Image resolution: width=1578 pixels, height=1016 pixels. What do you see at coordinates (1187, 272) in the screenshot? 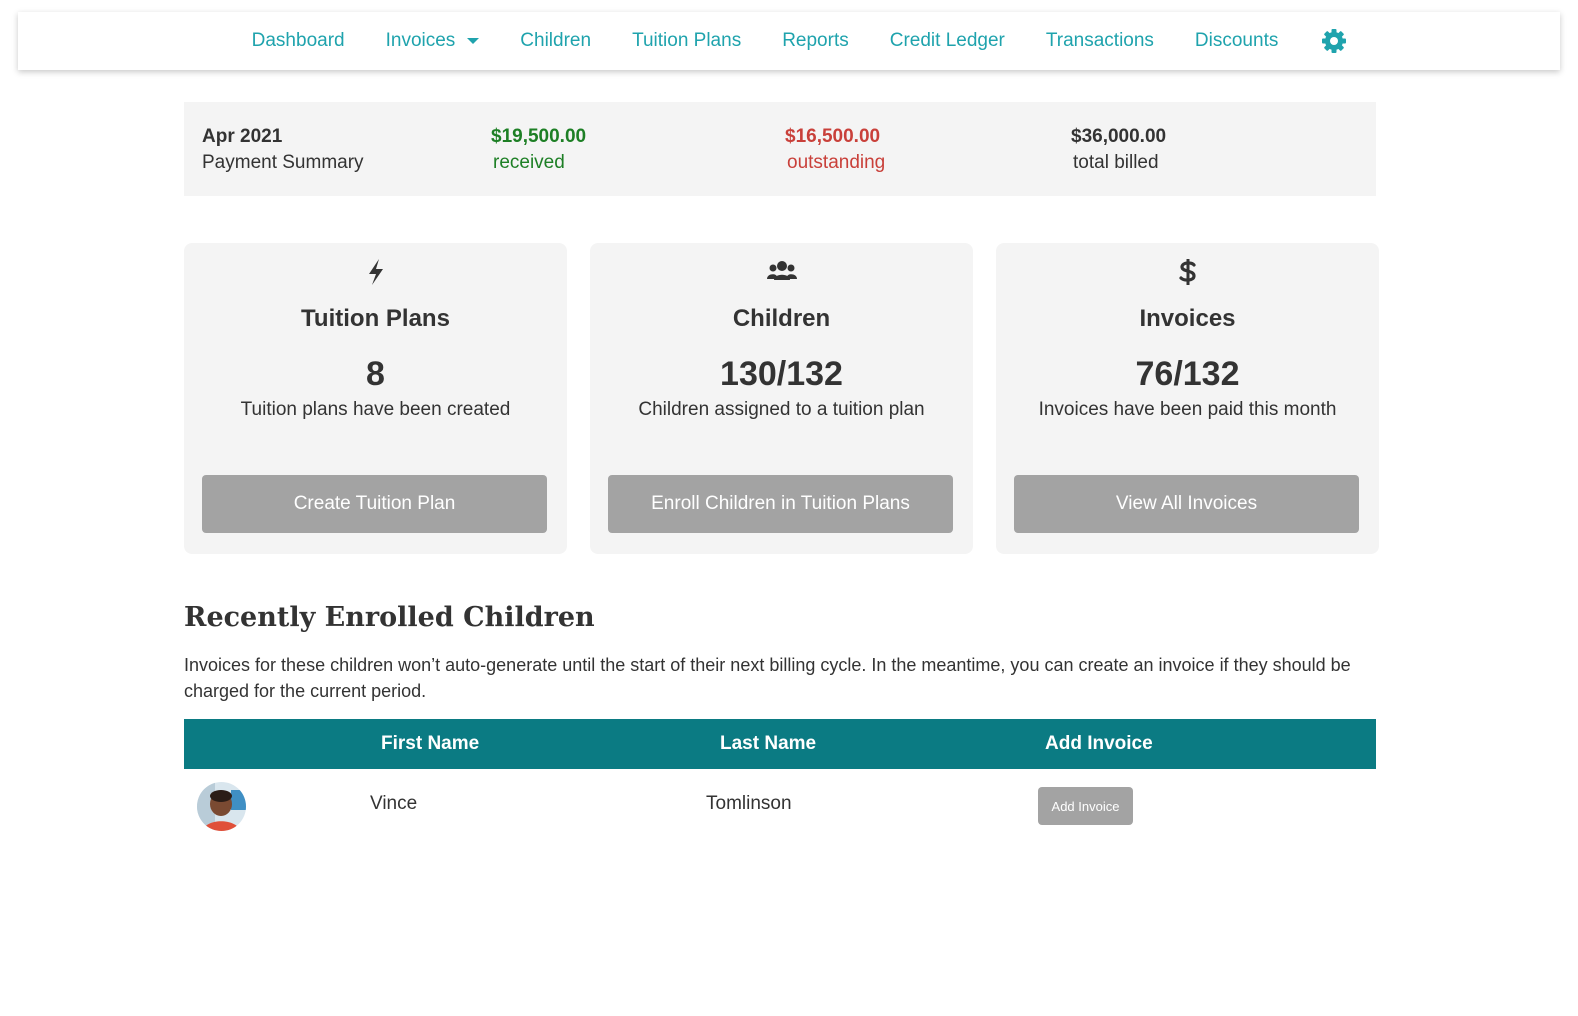
I see `dollar-icon` at bounding box center [1187, 272].